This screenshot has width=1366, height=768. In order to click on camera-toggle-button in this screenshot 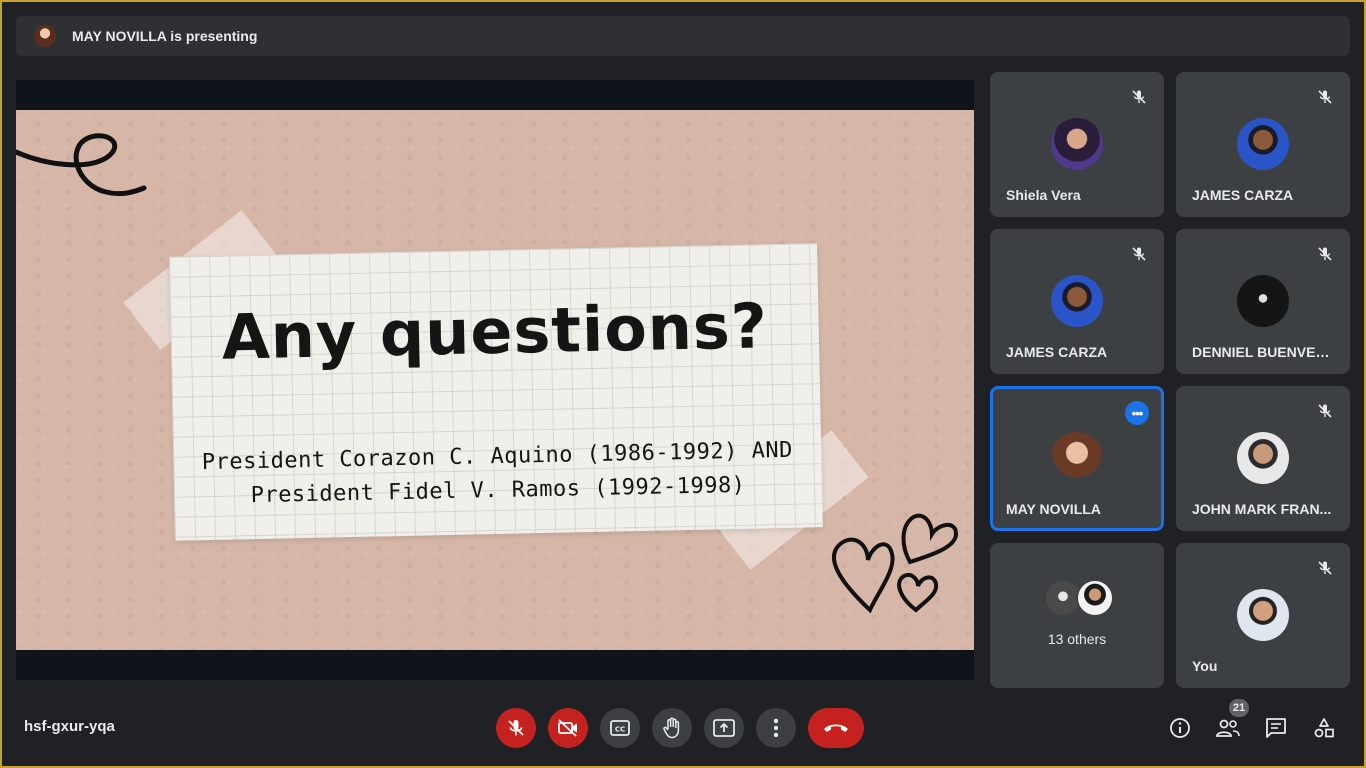, I will do `click(568, 728)`.